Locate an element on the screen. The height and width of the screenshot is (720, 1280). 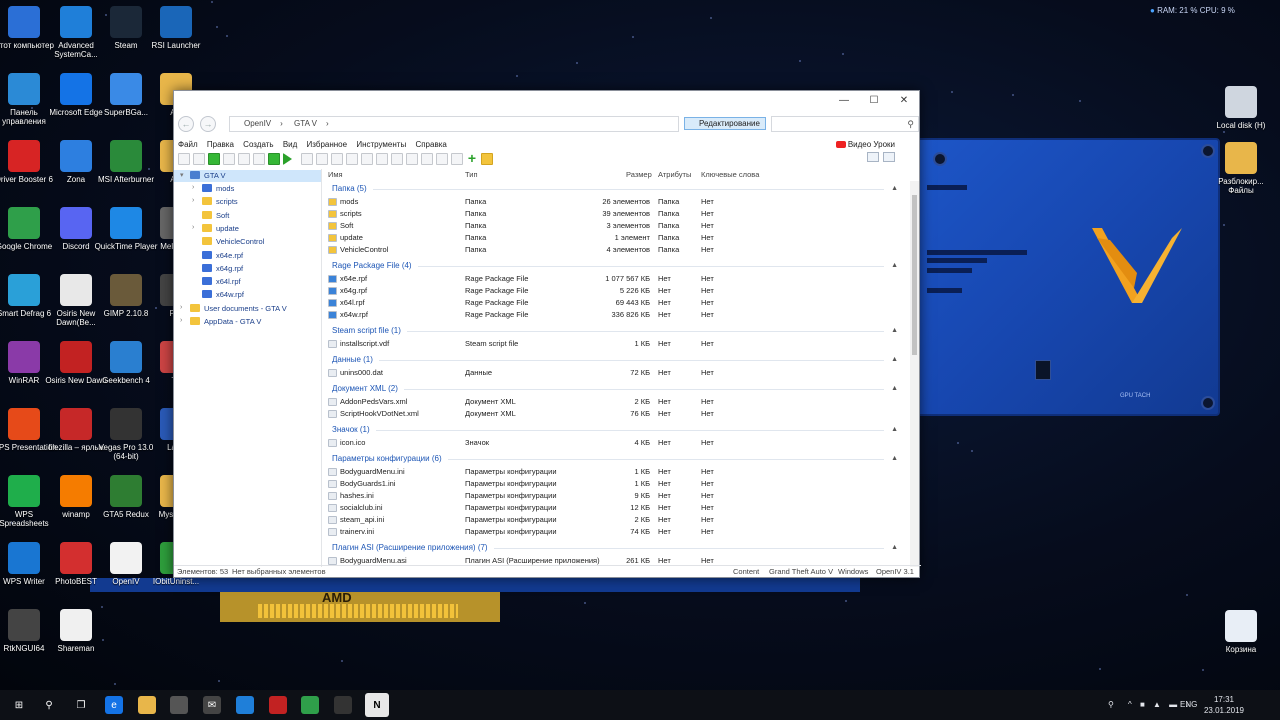
paste-icon is located at coordinates (412, 159).